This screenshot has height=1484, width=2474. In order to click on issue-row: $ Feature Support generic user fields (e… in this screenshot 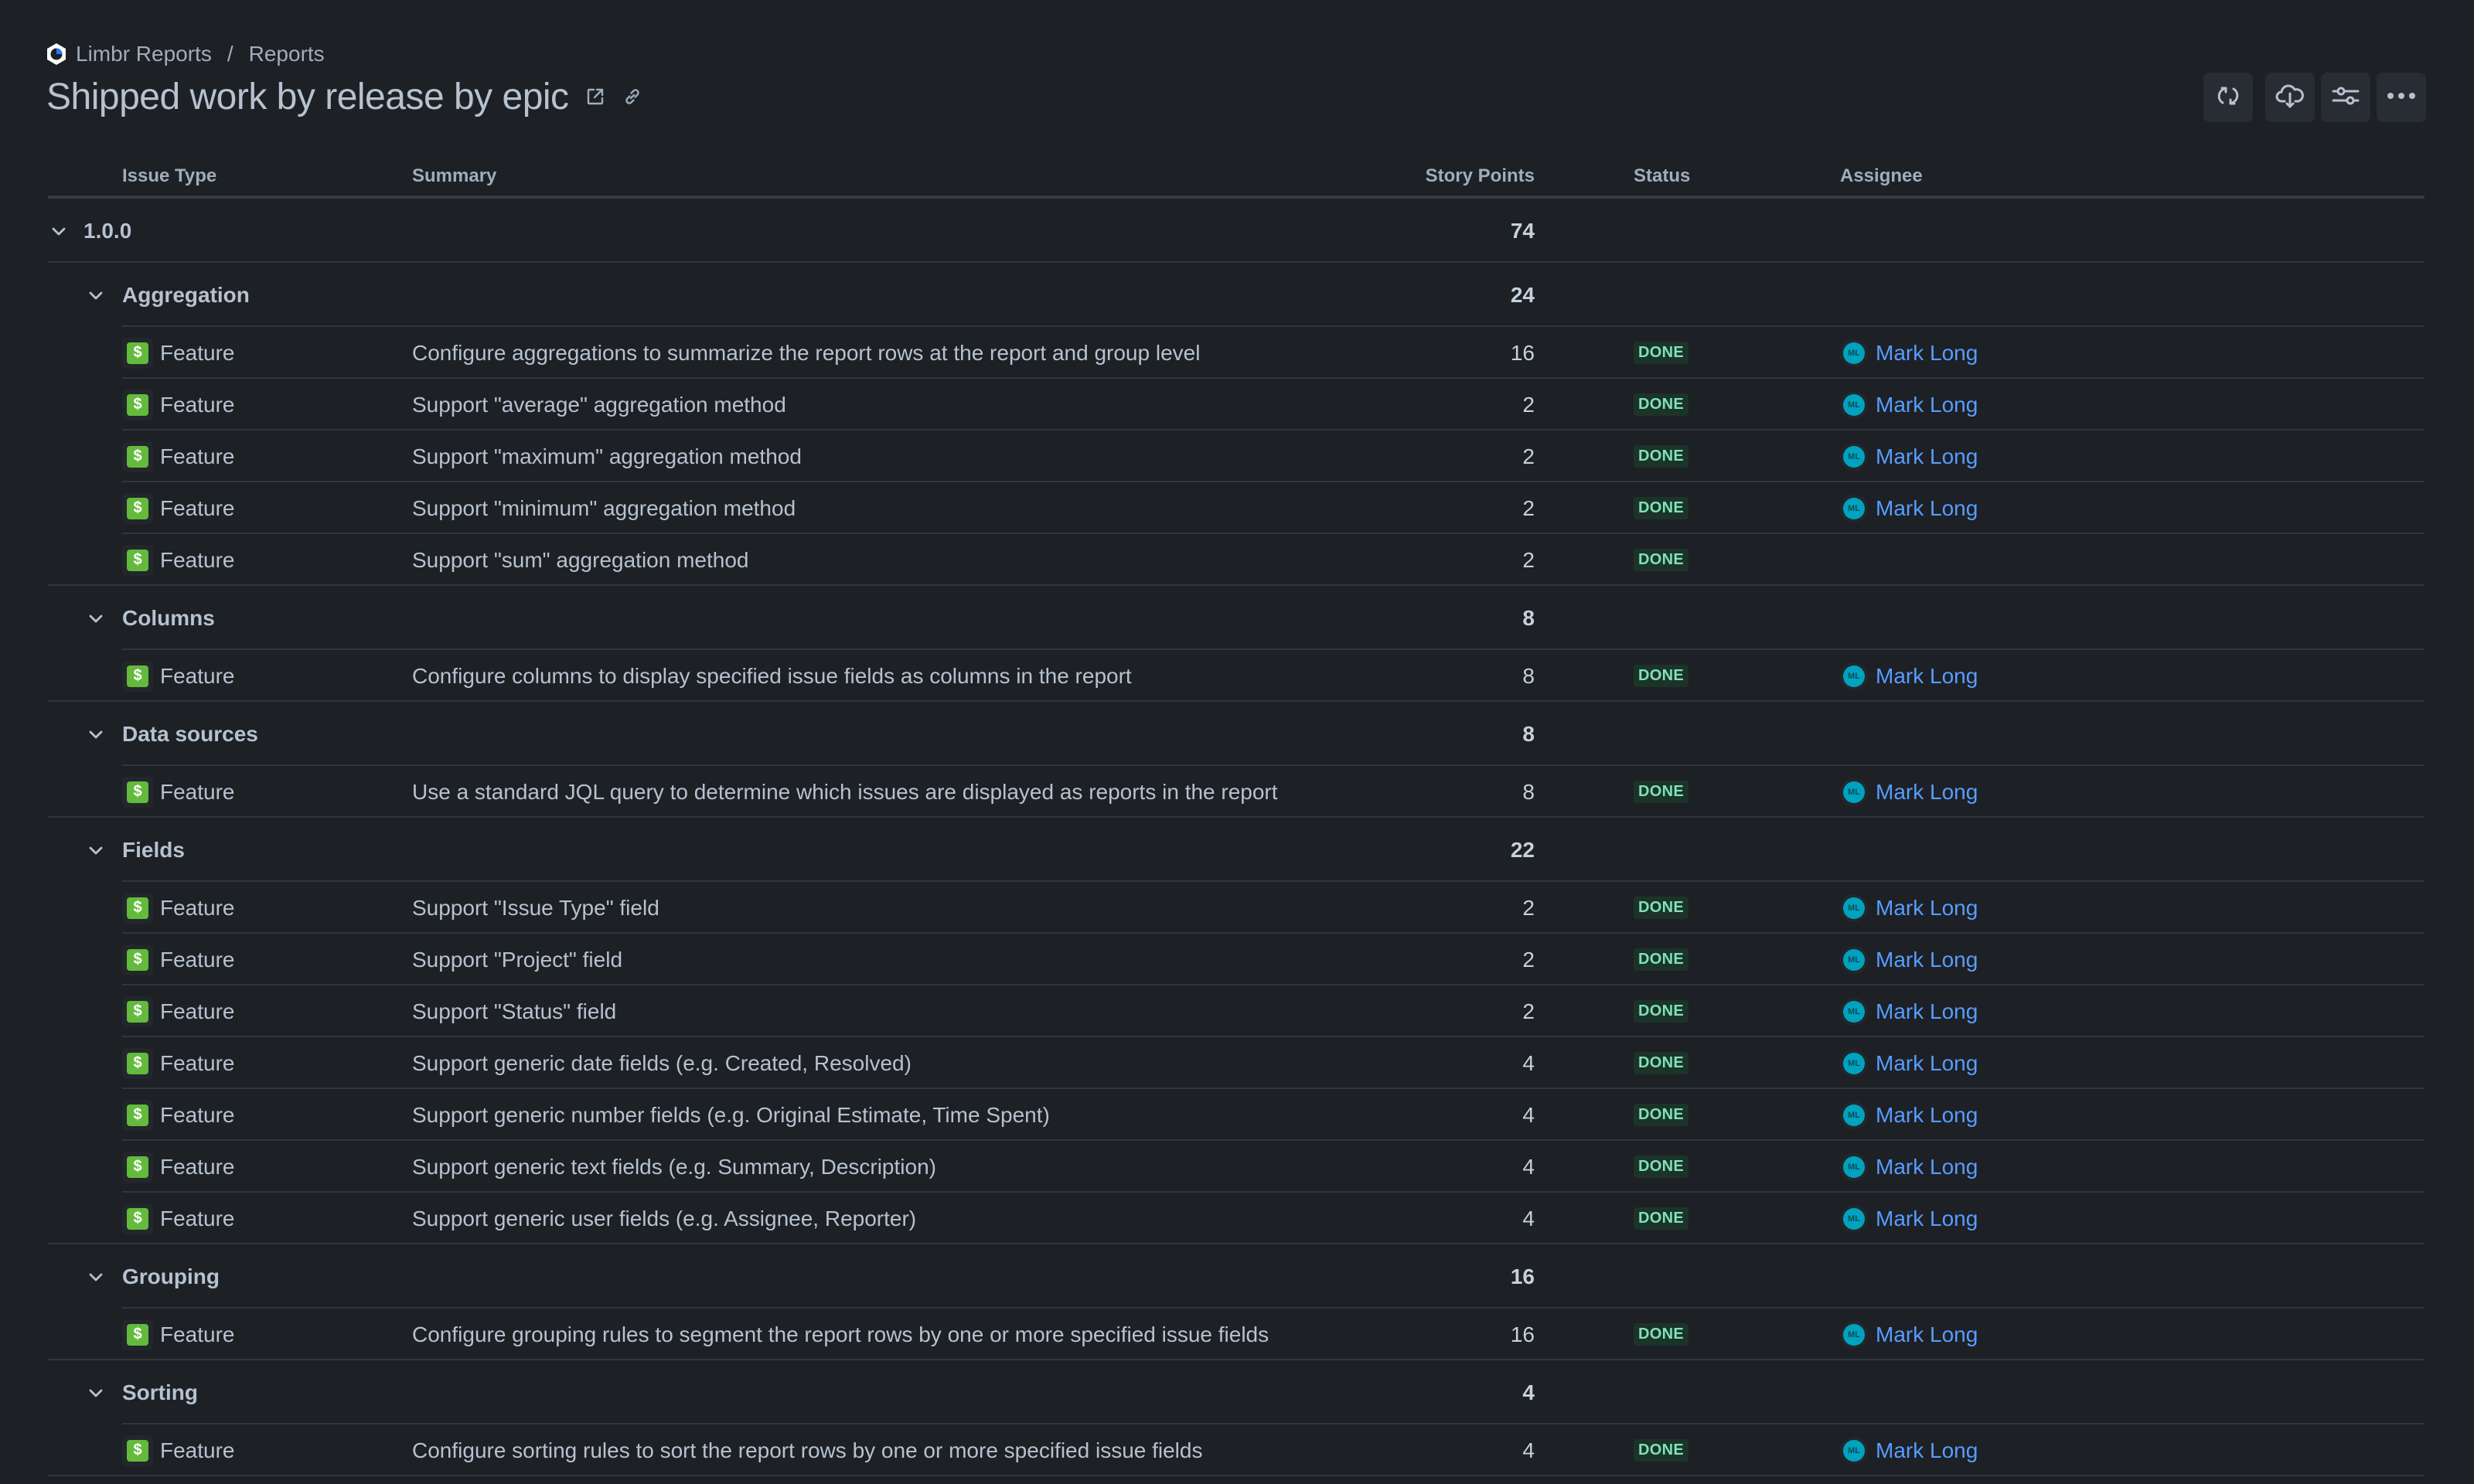, I will do `click(1236, 1218)`.